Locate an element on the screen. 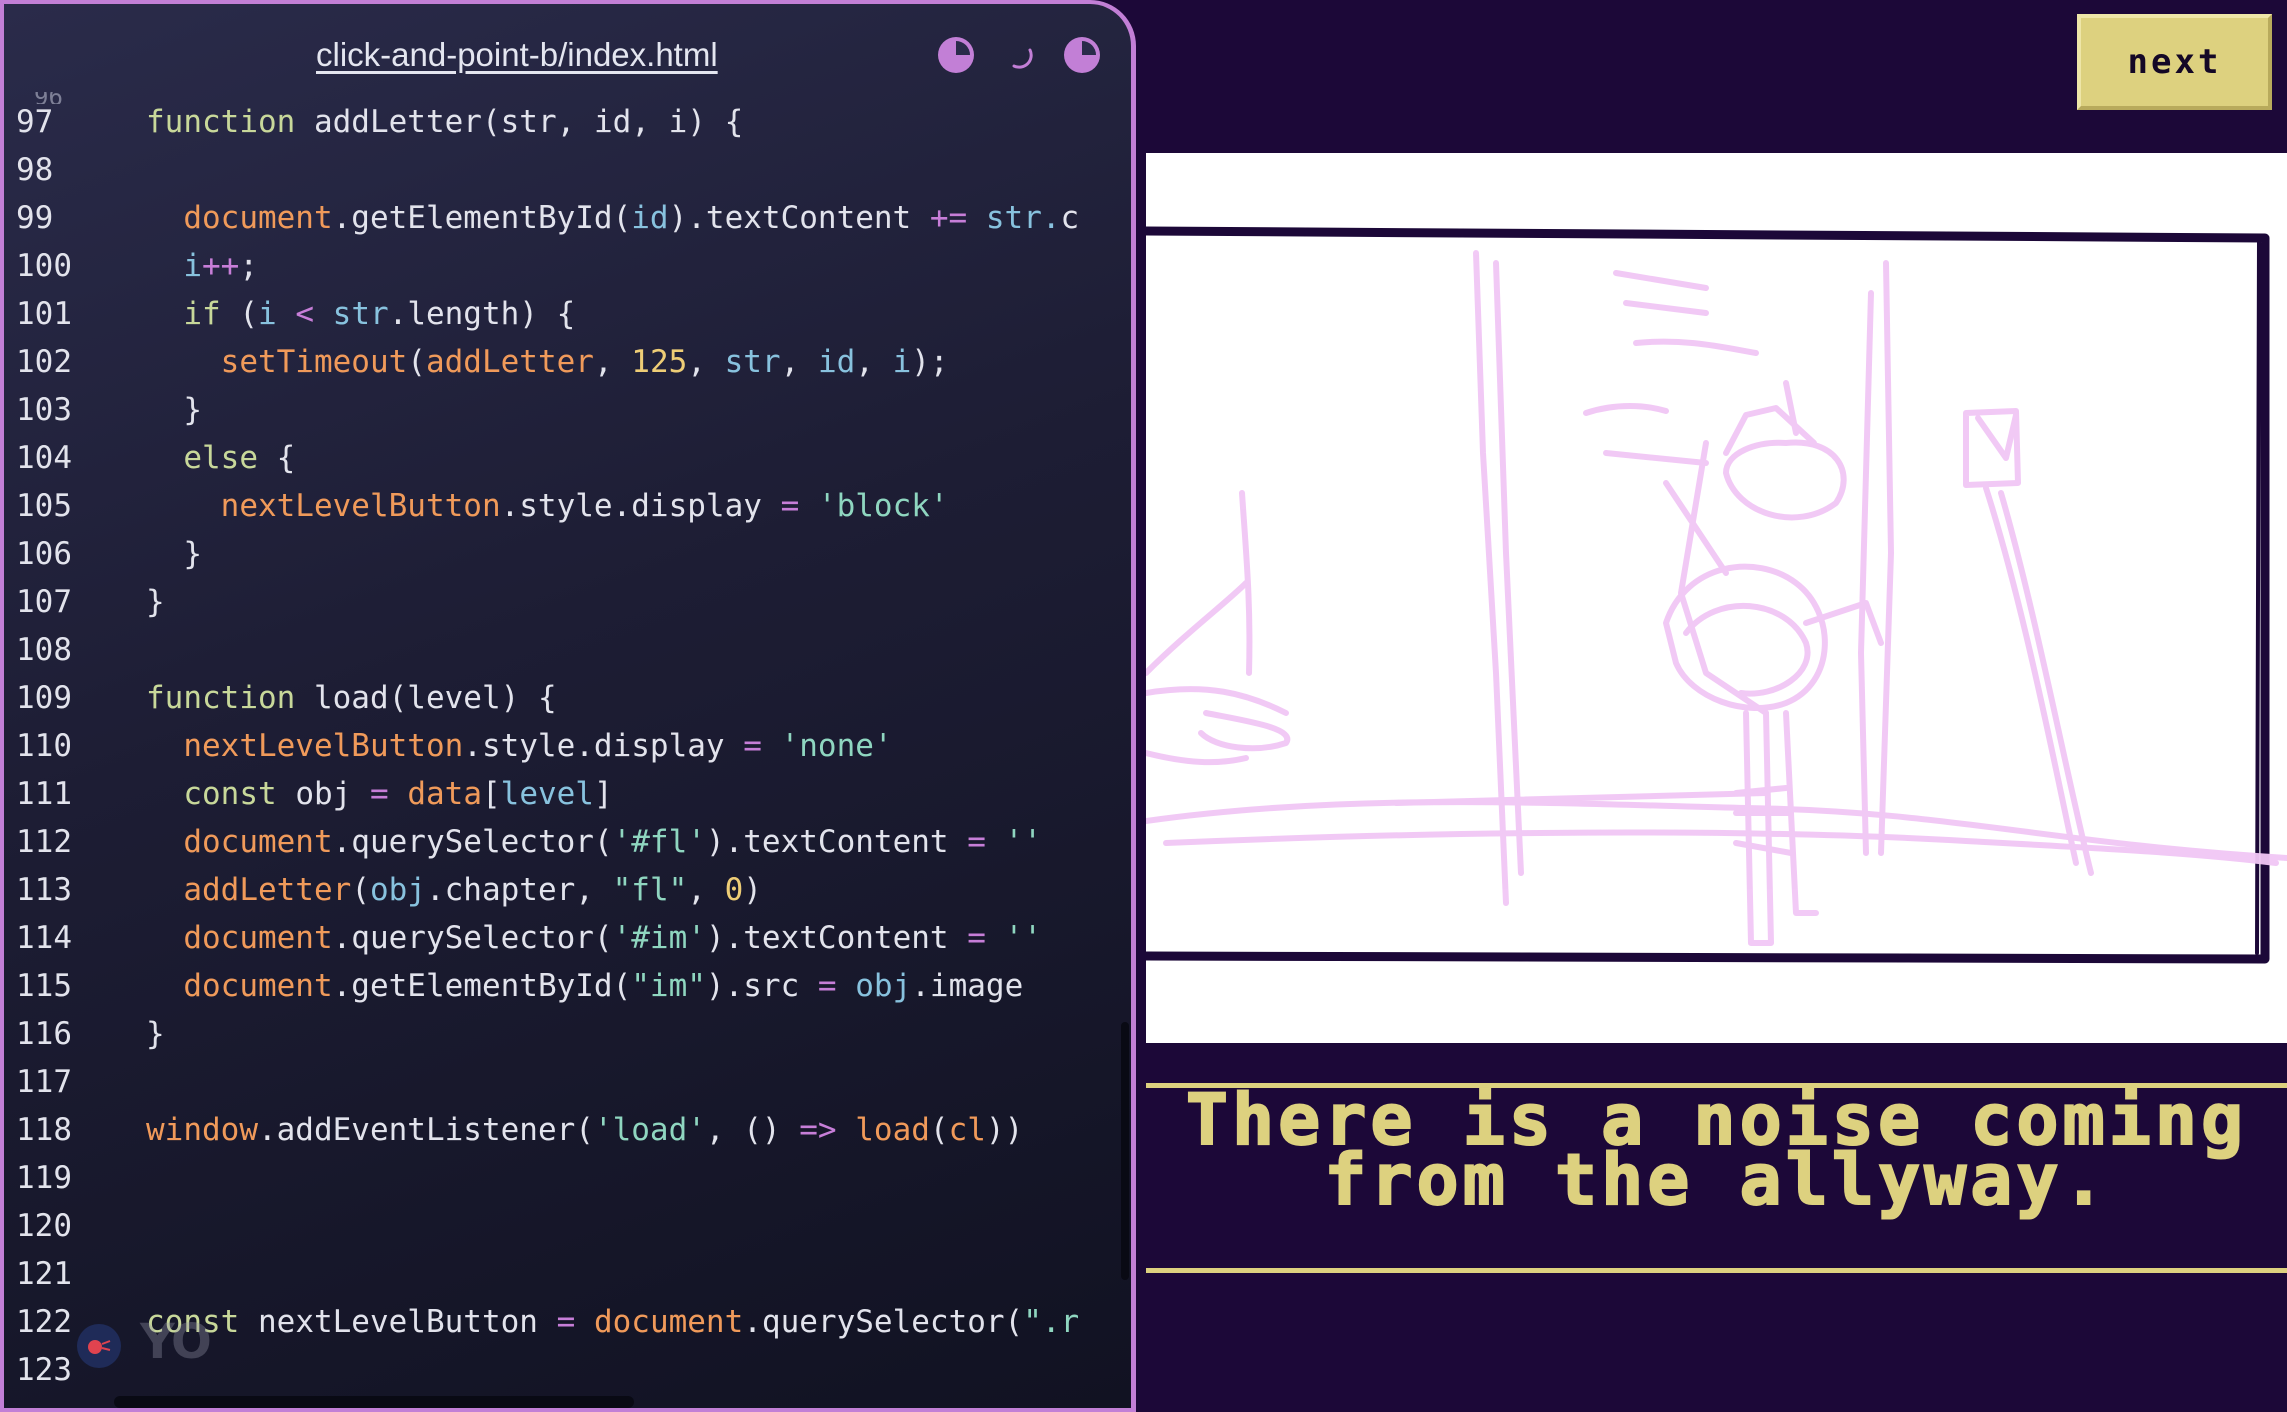 The image size is (2287, 1412). line-number: 105 is located at coordinates (44, 506).